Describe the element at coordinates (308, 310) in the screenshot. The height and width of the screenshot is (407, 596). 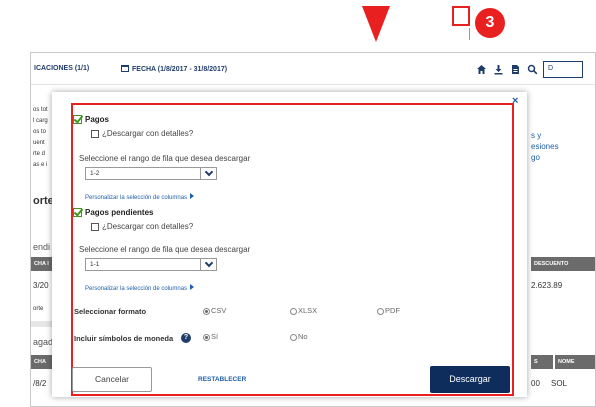
I see `format-xlsx-label: XLSX` at that location.